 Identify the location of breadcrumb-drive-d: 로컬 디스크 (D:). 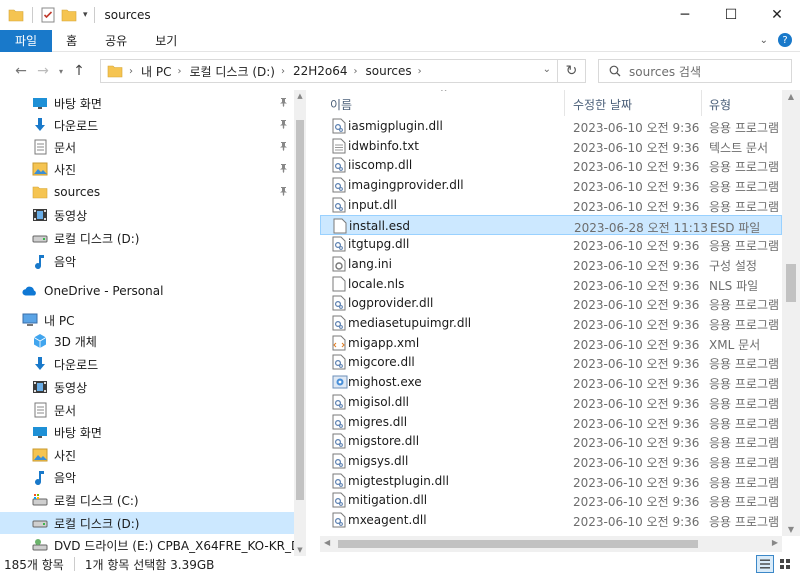
(231, 71).